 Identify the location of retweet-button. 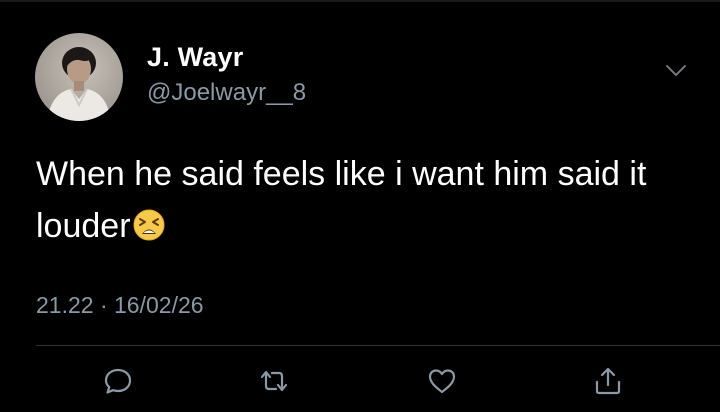
(274, 381).